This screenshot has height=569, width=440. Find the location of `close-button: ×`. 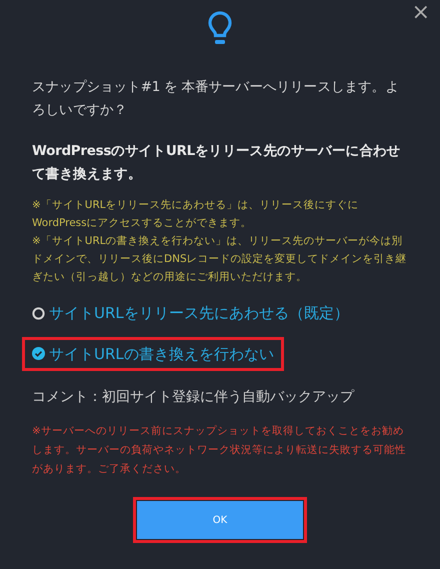

close-button: × is located at coordinates (421, 13).